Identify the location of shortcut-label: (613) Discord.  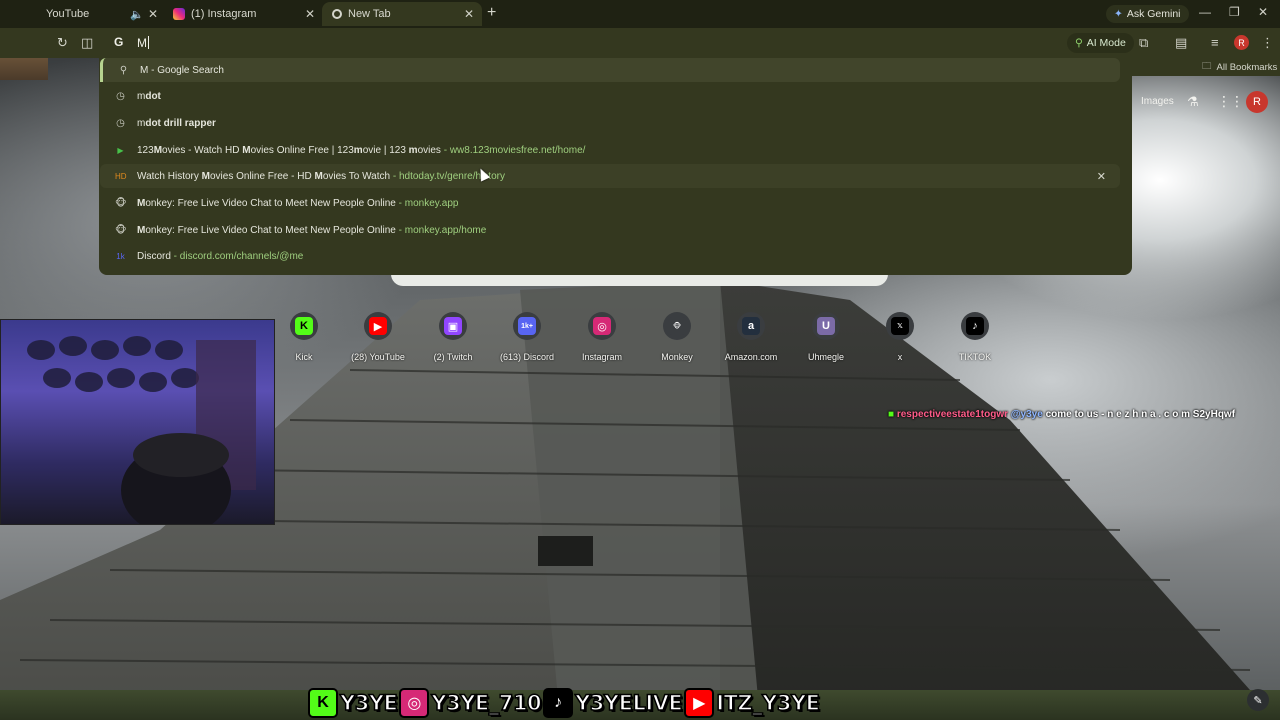
(527, 357).